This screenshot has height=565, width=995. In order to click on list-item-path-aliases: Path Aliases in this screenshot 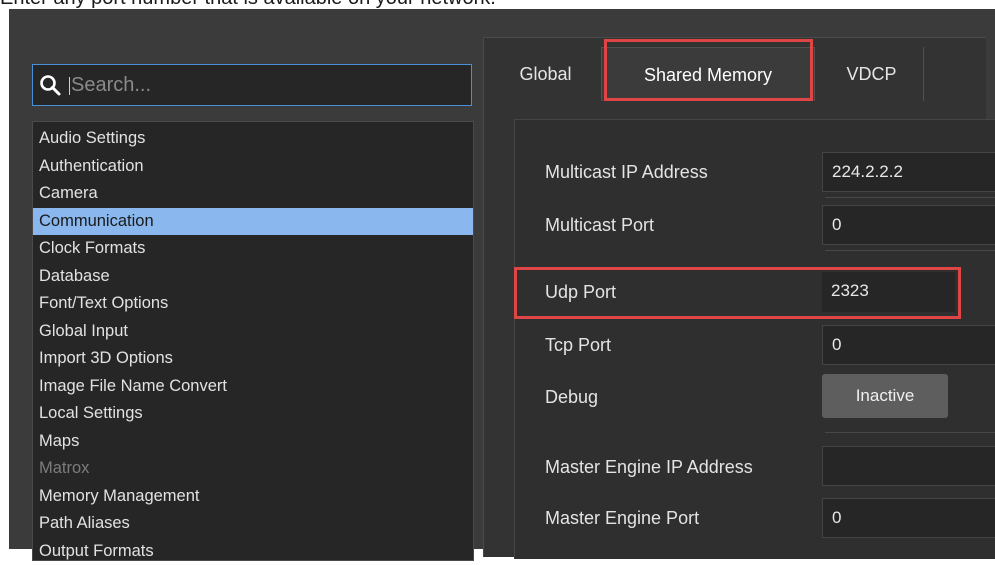, I will do `click(253, 524)`.